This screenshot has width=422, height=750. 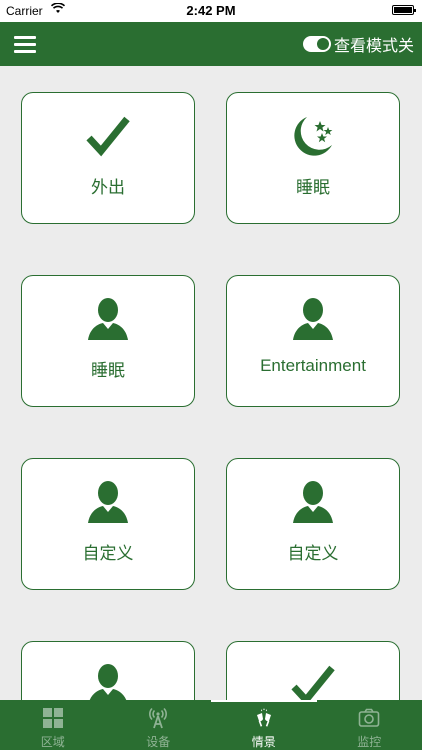 I want to click on tab-label: 监控, so click(x=369, y=742).